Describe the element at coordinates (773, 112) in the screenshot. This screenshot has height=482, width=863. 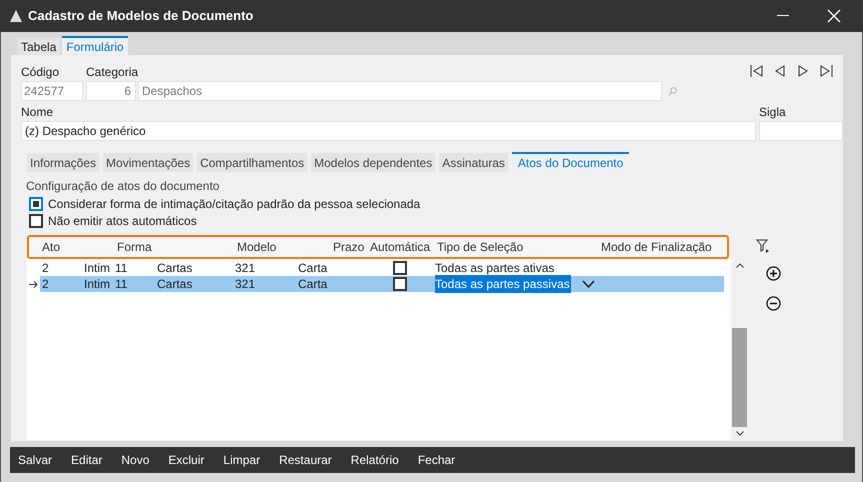
I see `field-label: Sigla` at that location.